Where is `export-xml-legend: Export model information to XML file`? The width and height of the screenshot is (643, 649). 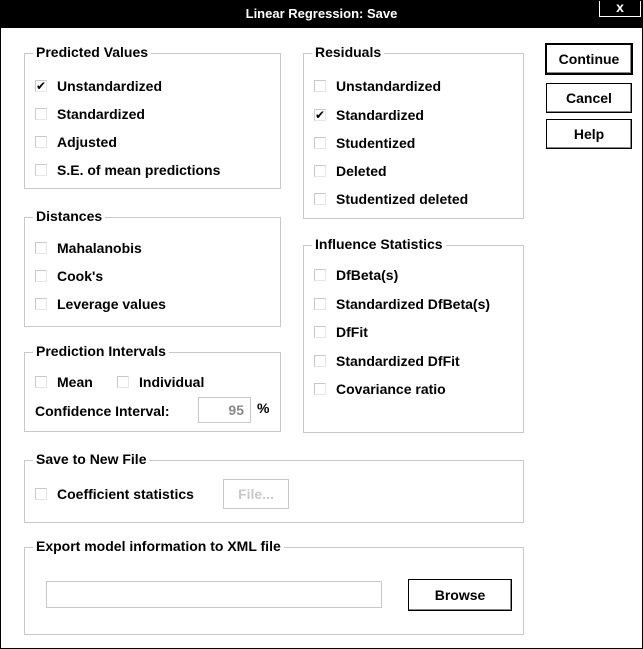
export-xml-legend: Export model information to XML file is located at coordinates (158, 546).